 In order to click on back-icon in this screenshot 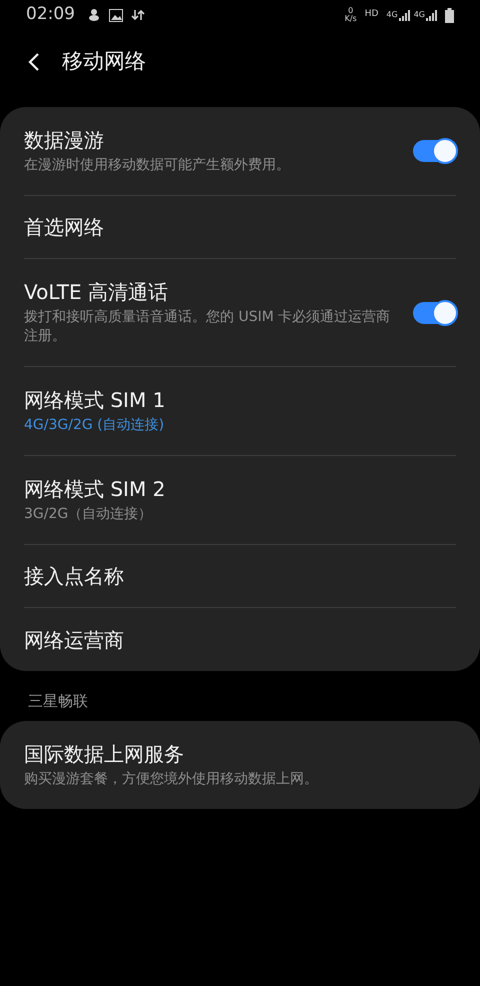, I will do `click(34, 62)`.